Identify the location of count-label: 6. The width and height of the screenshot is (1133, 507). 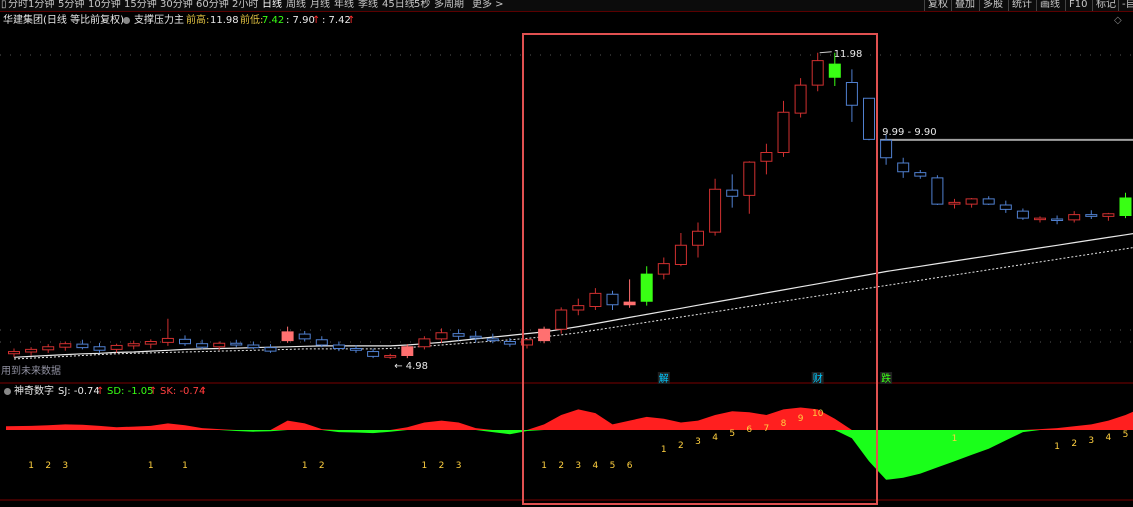
(749, 430).